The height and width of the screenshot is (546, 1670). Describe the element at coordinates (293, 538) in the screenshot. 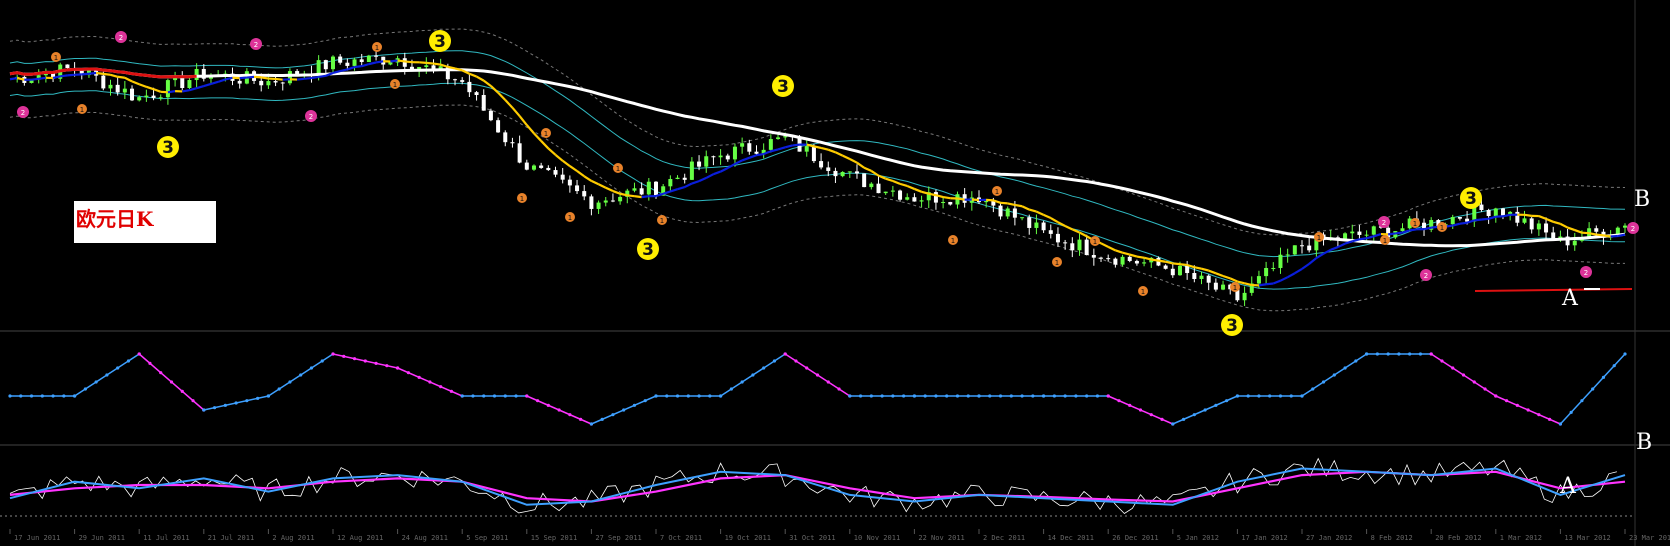

I see `x-tick-label: 2 Aug 2011` at that location.